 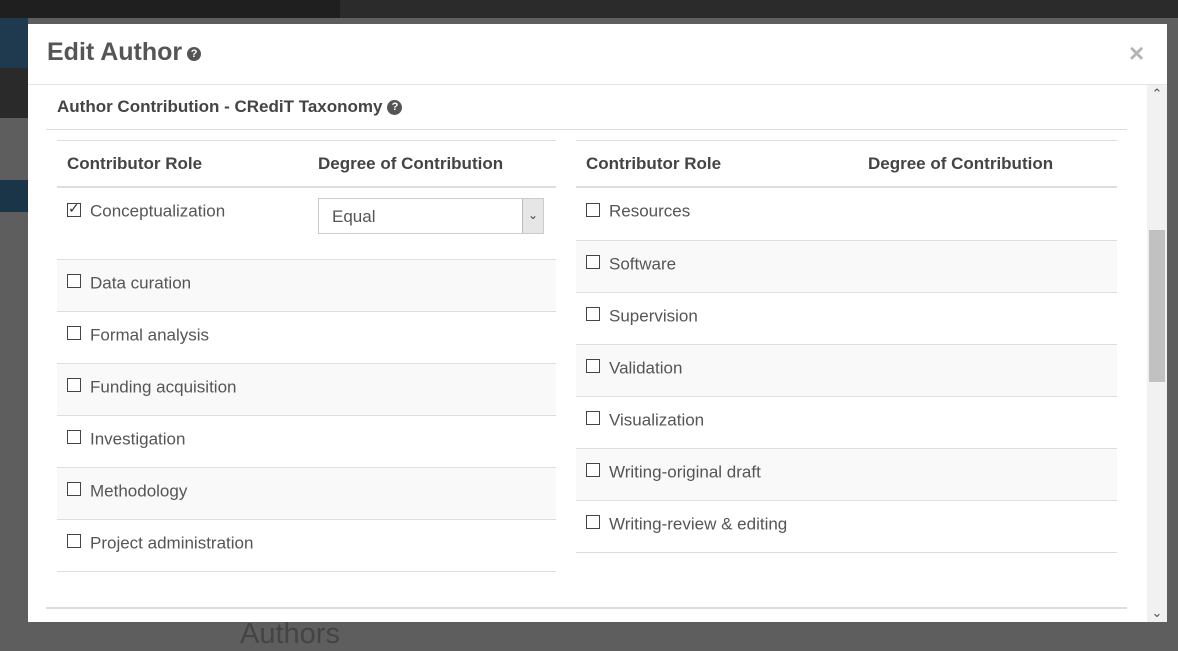 What do you see at coordinates (717, 266) in the screenshot?
I see `role-cell: Software` at bounding box center [717, 266].